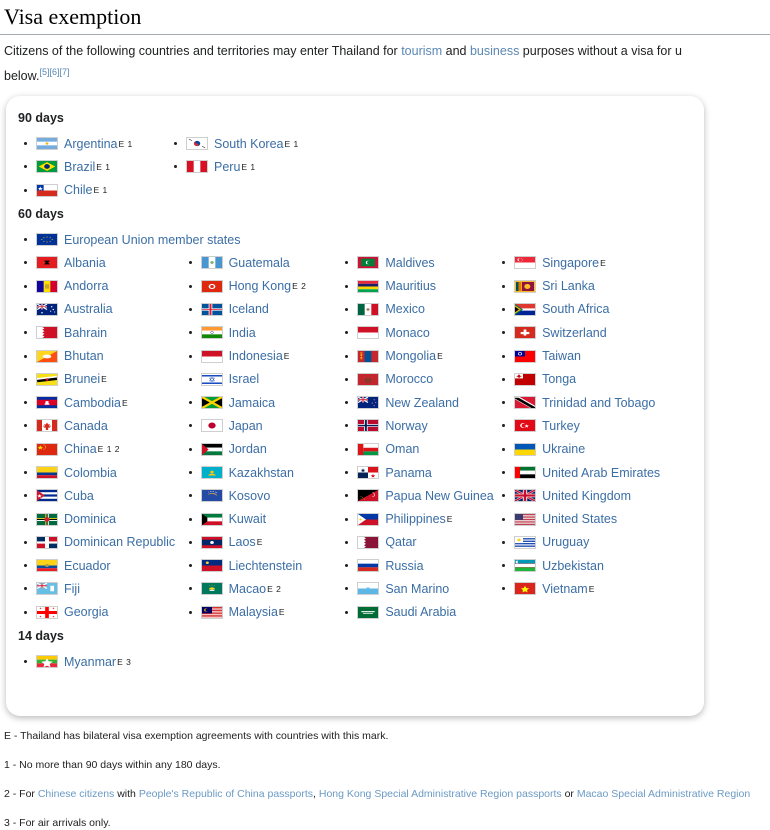 The height and width of the screenshot is (830, 770). Describe the element at coordinates (574, 333) in the screenshot. I see `country-name: Switzerland` at that location.